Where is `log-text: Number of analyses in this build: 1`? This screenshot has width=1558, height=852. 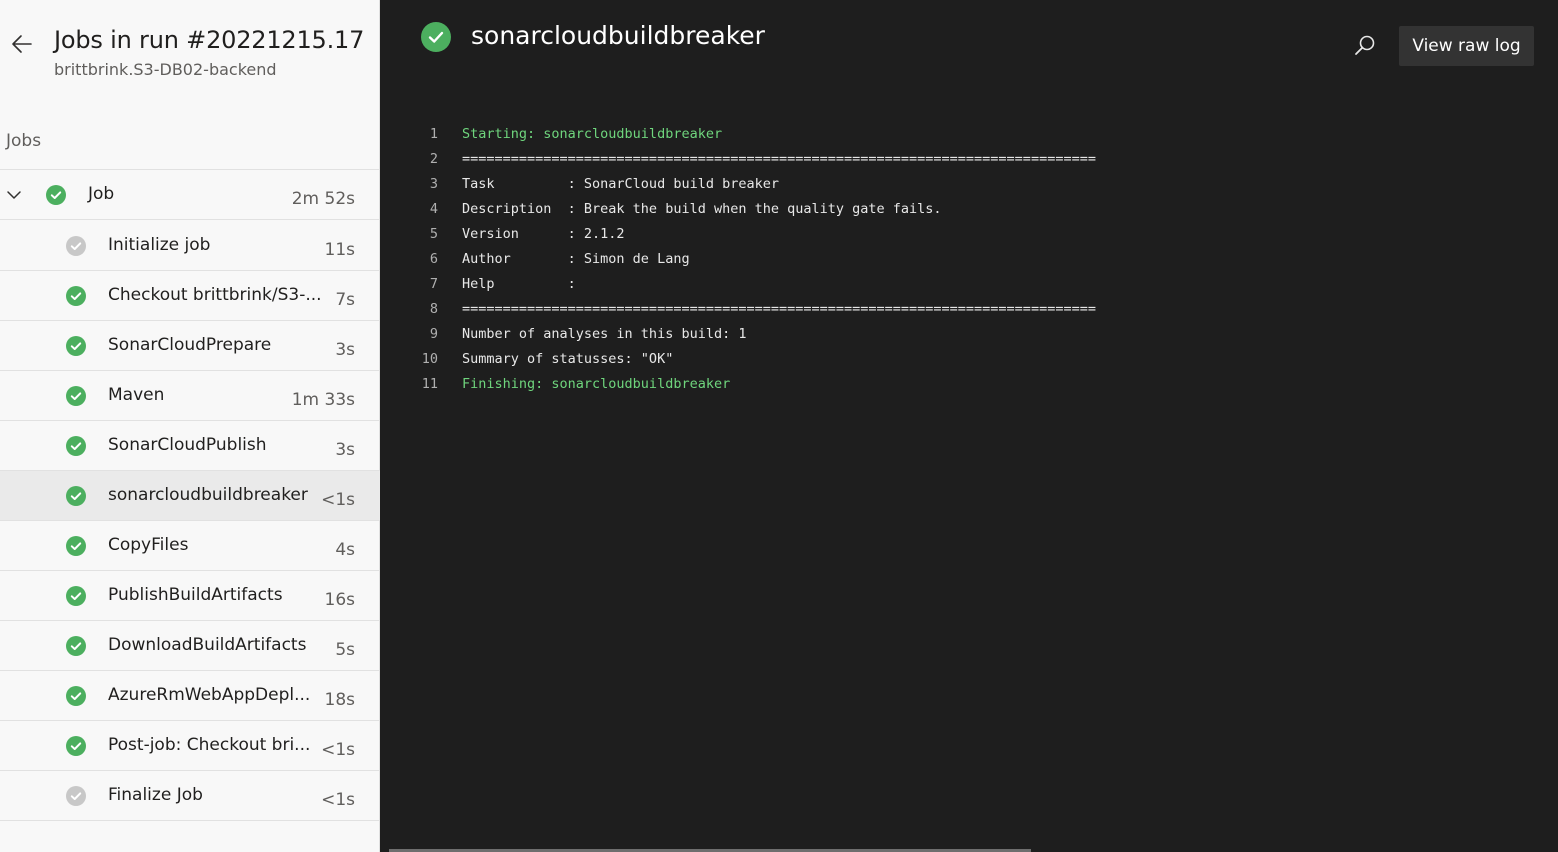
log-text: Number of analyses in this build: 1 is located at coordinates (604, 333).